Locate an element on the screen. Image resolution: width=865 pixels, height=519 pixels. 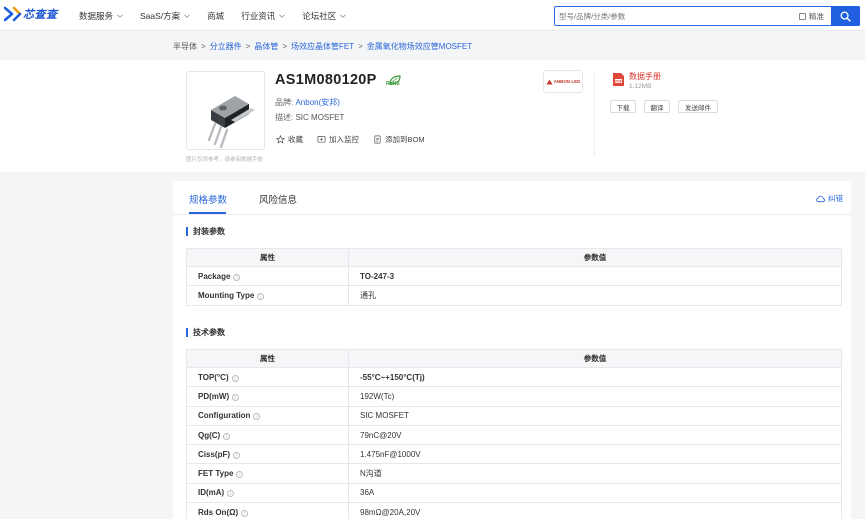
param-value: -55°C~+150°C(Tj) is located at coordinates (595, 377).